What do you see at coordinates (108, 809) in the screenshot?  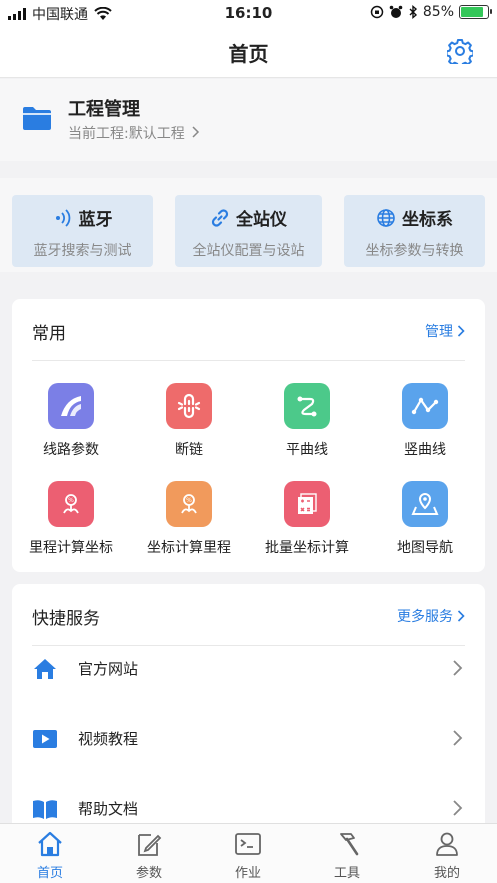 I see `service-label: 帮助文档` at bounding box center [108, 809].